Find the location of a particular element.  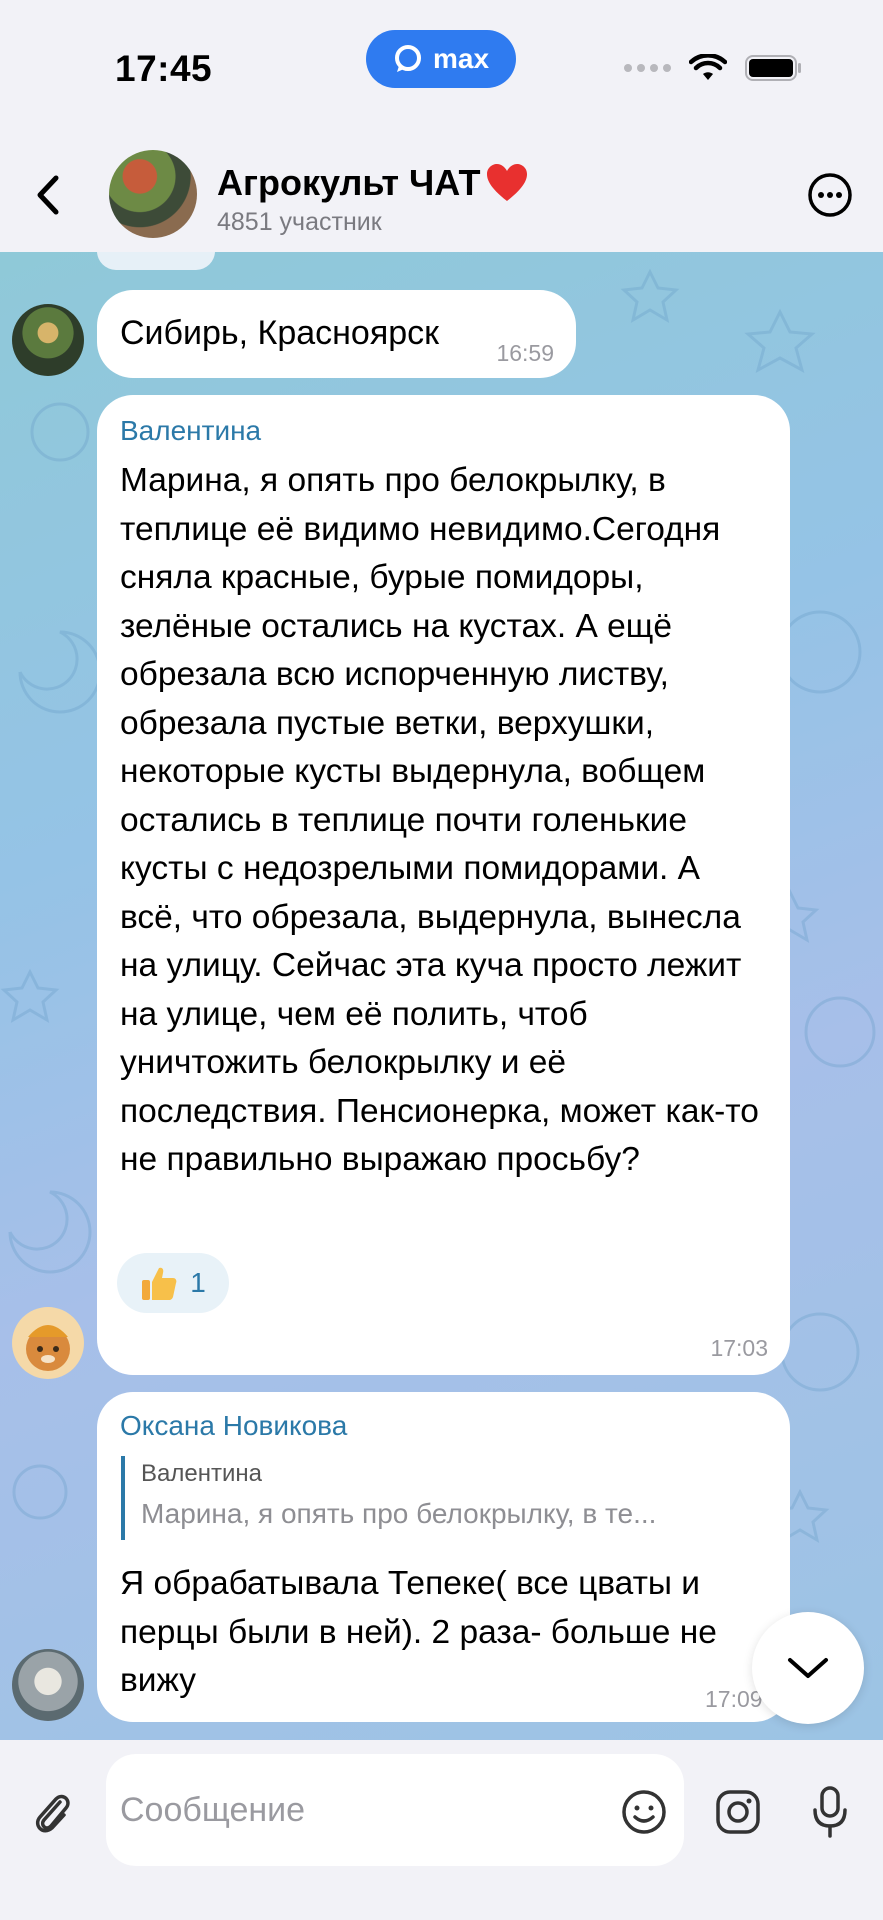

message-time: 16:59 is located at coordinates (525, 353).